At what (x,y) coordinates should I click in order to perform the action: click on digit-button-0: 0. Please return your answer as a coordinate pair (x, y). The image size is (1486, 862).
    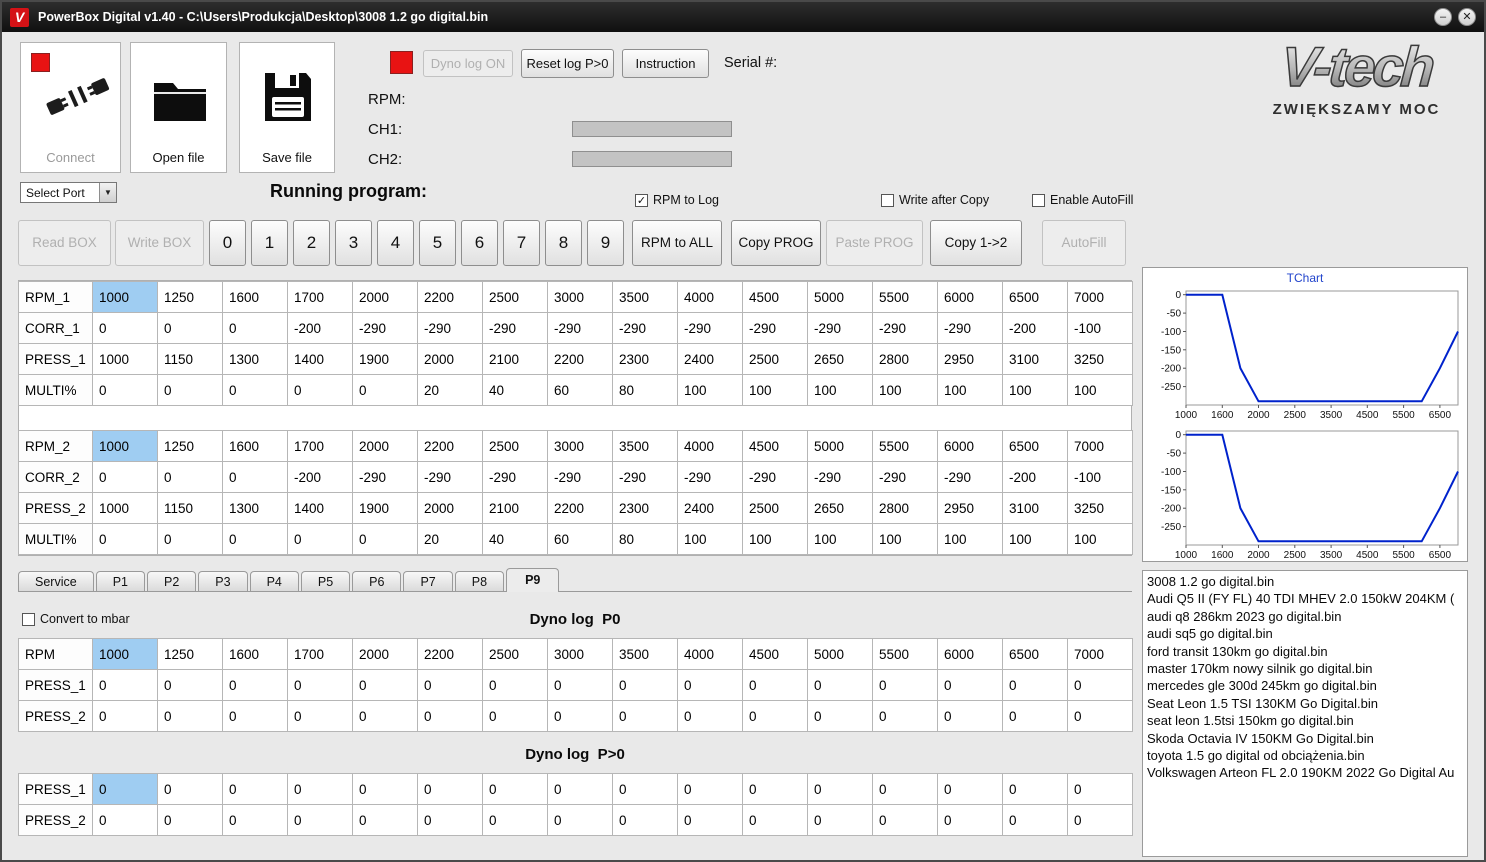
    Looking at the image, I should click on (227, 243).